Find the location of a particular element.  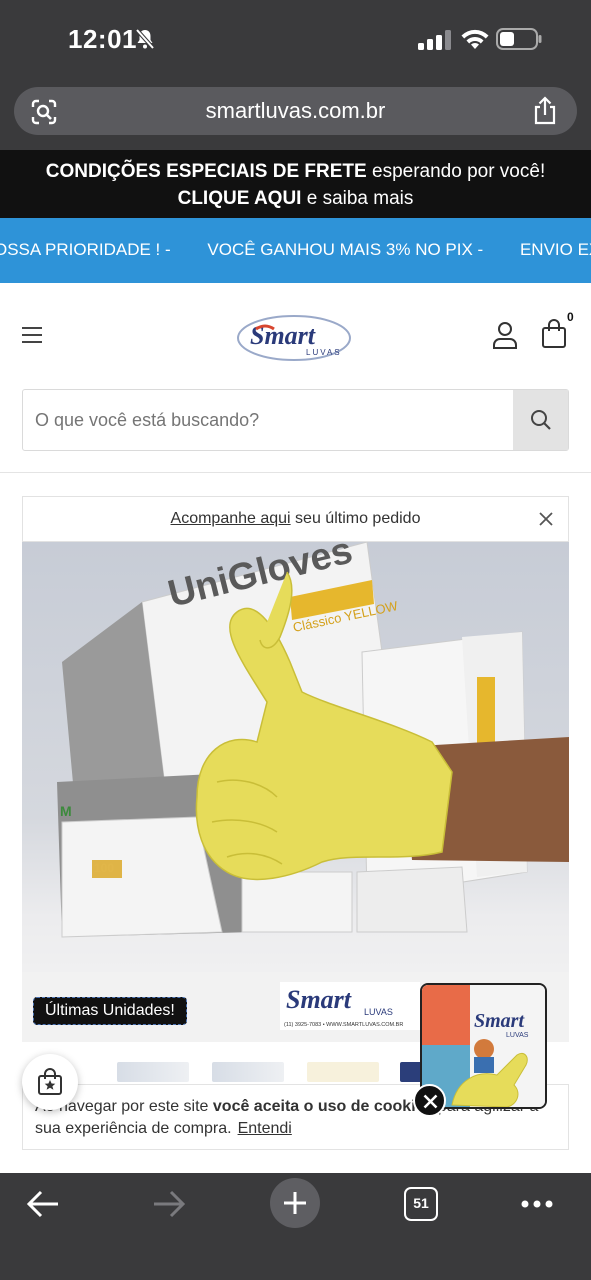

ticker-item: OSSA PRIORIDADE ! - is located at coordinates (85, 249).